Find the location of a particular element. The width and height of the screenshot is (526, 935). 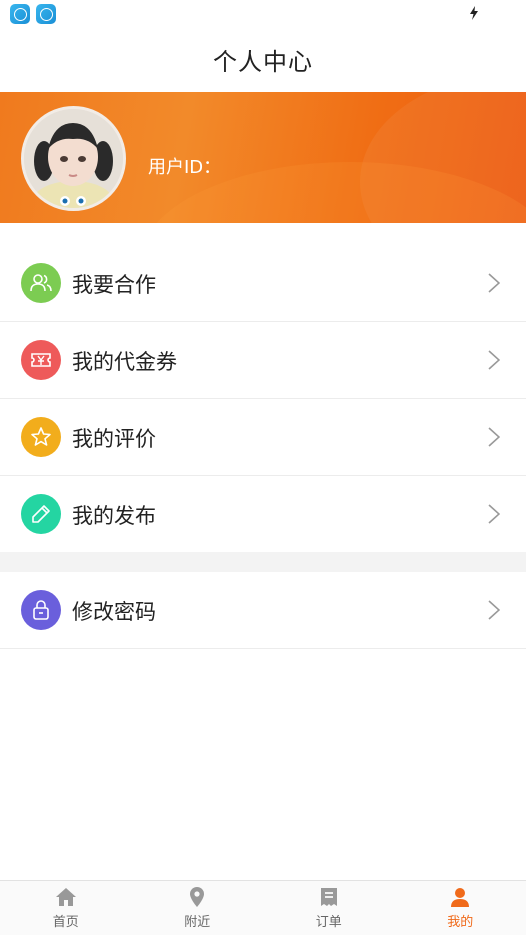

voucher-icon is located at coordinates (41, 360).